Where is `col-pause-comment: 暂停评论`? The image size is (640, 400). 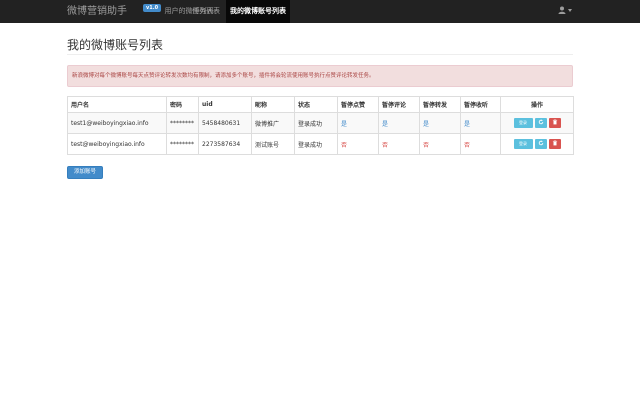
col-pause-comment: 暂停评论 is located at coordinates (399, 104).